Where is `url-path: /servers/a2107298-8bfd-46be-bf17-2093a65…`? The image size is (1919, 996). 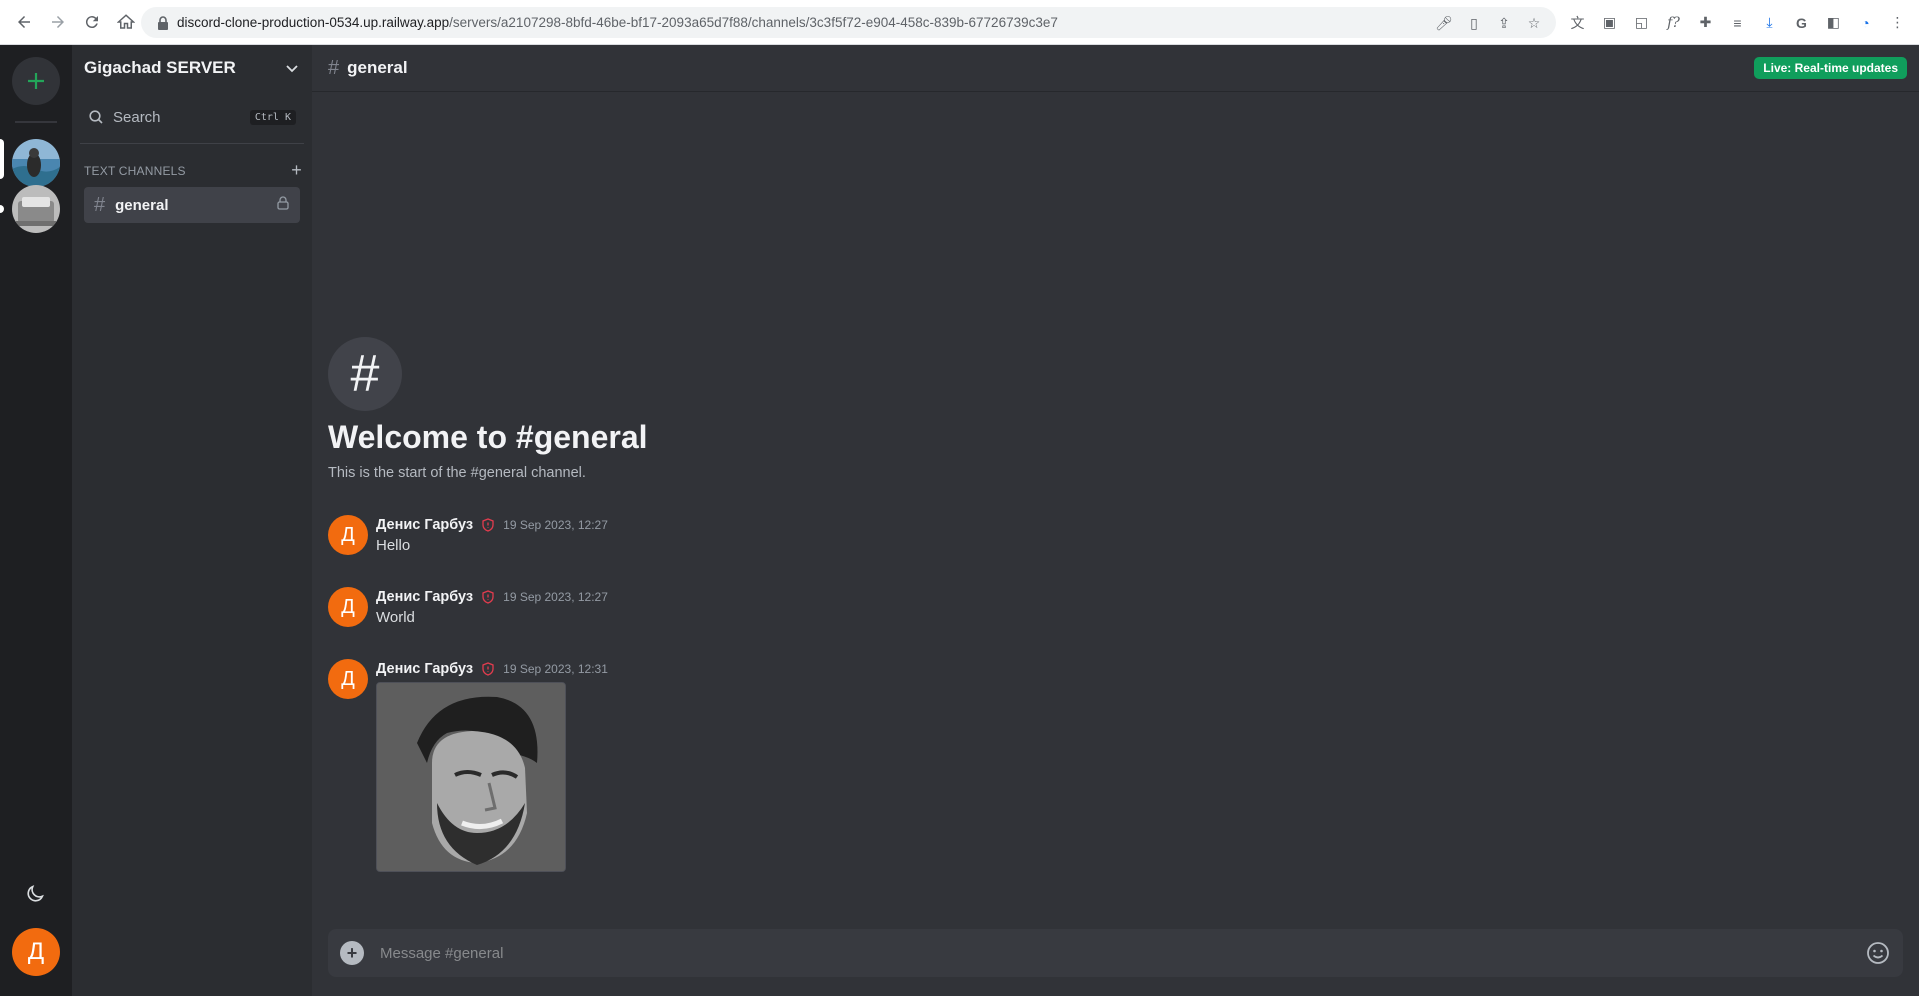 url-path: /servers/a2107298-8bfd-46be-bf17-2093a65… is located at coordinates (753, 22).